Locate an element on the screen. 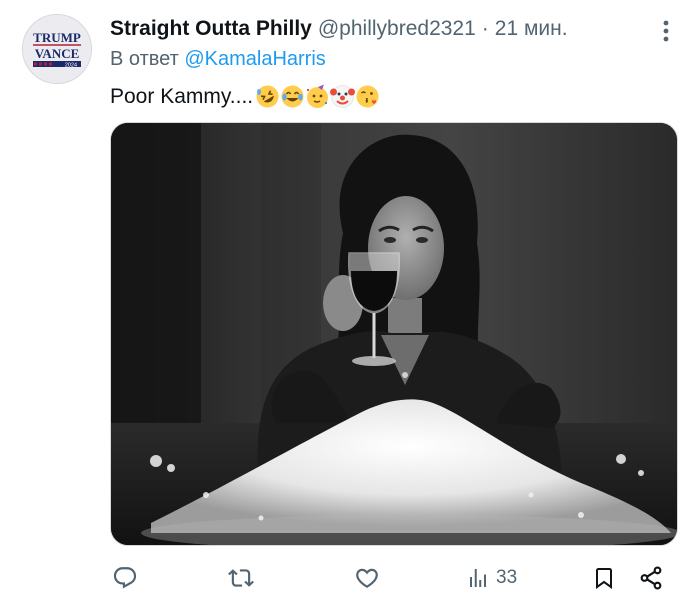 Image resolution: width=700 pixels, height=611 pixels. more-vertical-icon is located at coordinates (666, 31).